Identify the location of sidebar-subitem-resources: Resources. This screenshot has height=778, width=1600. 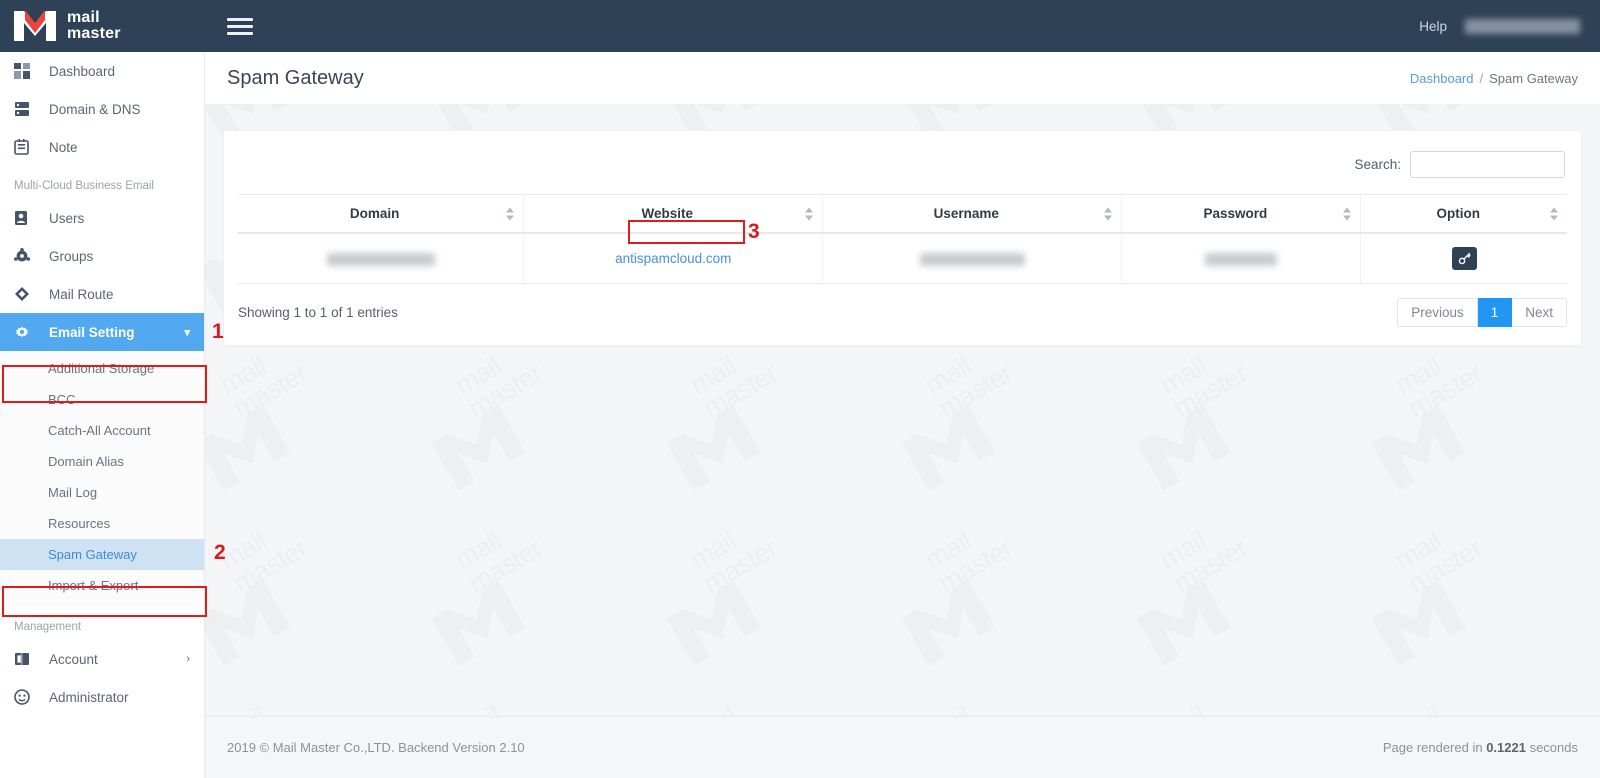
(102, 523).